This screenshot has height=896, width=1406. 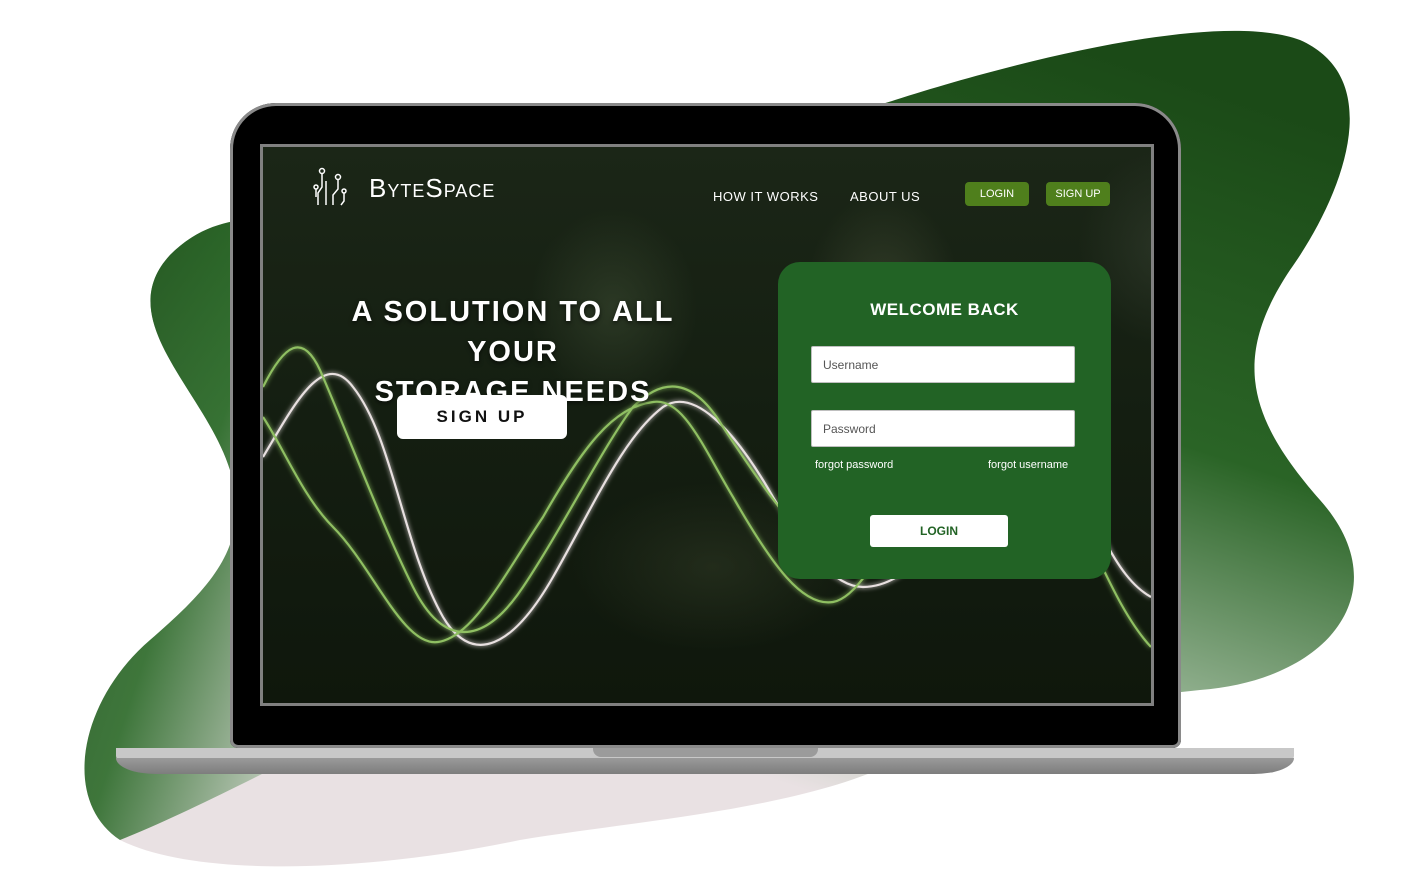 What do you see at coordinates (330, 186) in the screenshot?
I see `circuit-icon` at bounding box center [330, 186].